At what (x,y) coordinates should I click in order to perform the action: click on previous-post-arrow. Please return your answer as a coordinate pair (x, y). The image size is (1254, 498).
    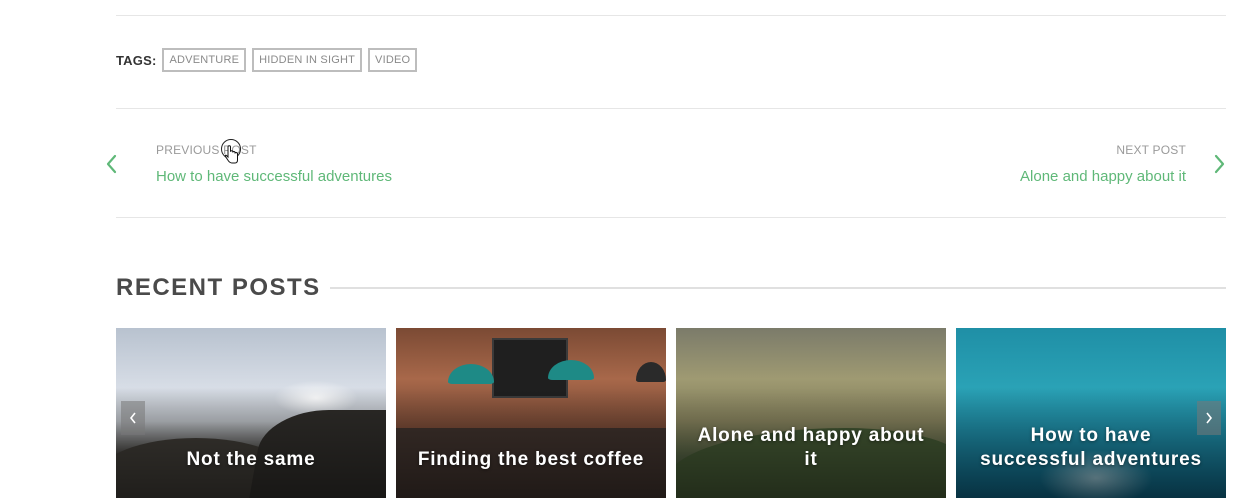
    Looking at the image, I should click on (111, 164).